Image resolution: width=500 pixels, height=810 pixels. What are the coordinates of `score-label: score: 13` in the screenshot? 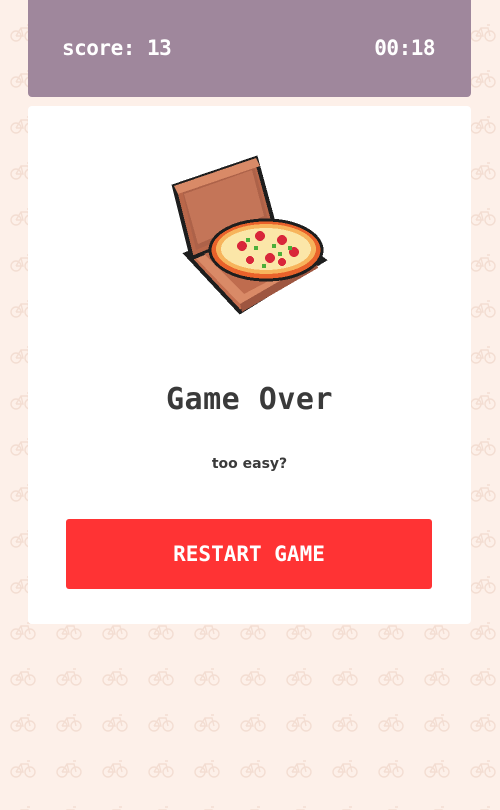 It's located at (117, 48).